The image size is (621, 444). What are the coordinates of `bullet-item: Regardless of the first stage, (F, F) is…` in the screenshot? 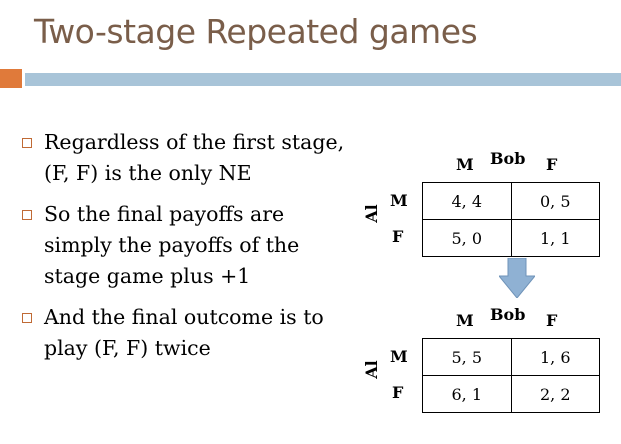 It's located at (194, 158).